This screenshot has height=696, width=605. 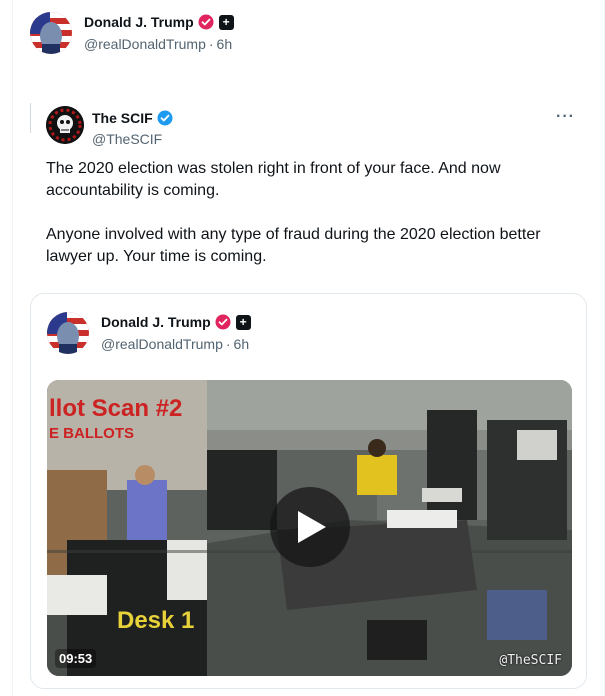 What do you see at coordinates (115, 408) in the screenshot?
I see `overlay-title-text: llot Scan #2` at bounding box center [115, 408].